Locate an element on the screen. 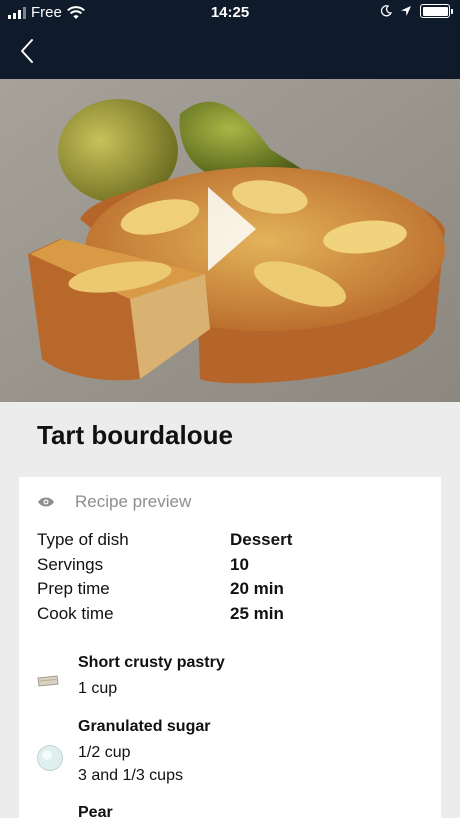  recipe-title: Tart bourdaloue is located at coordinates (135, 435).